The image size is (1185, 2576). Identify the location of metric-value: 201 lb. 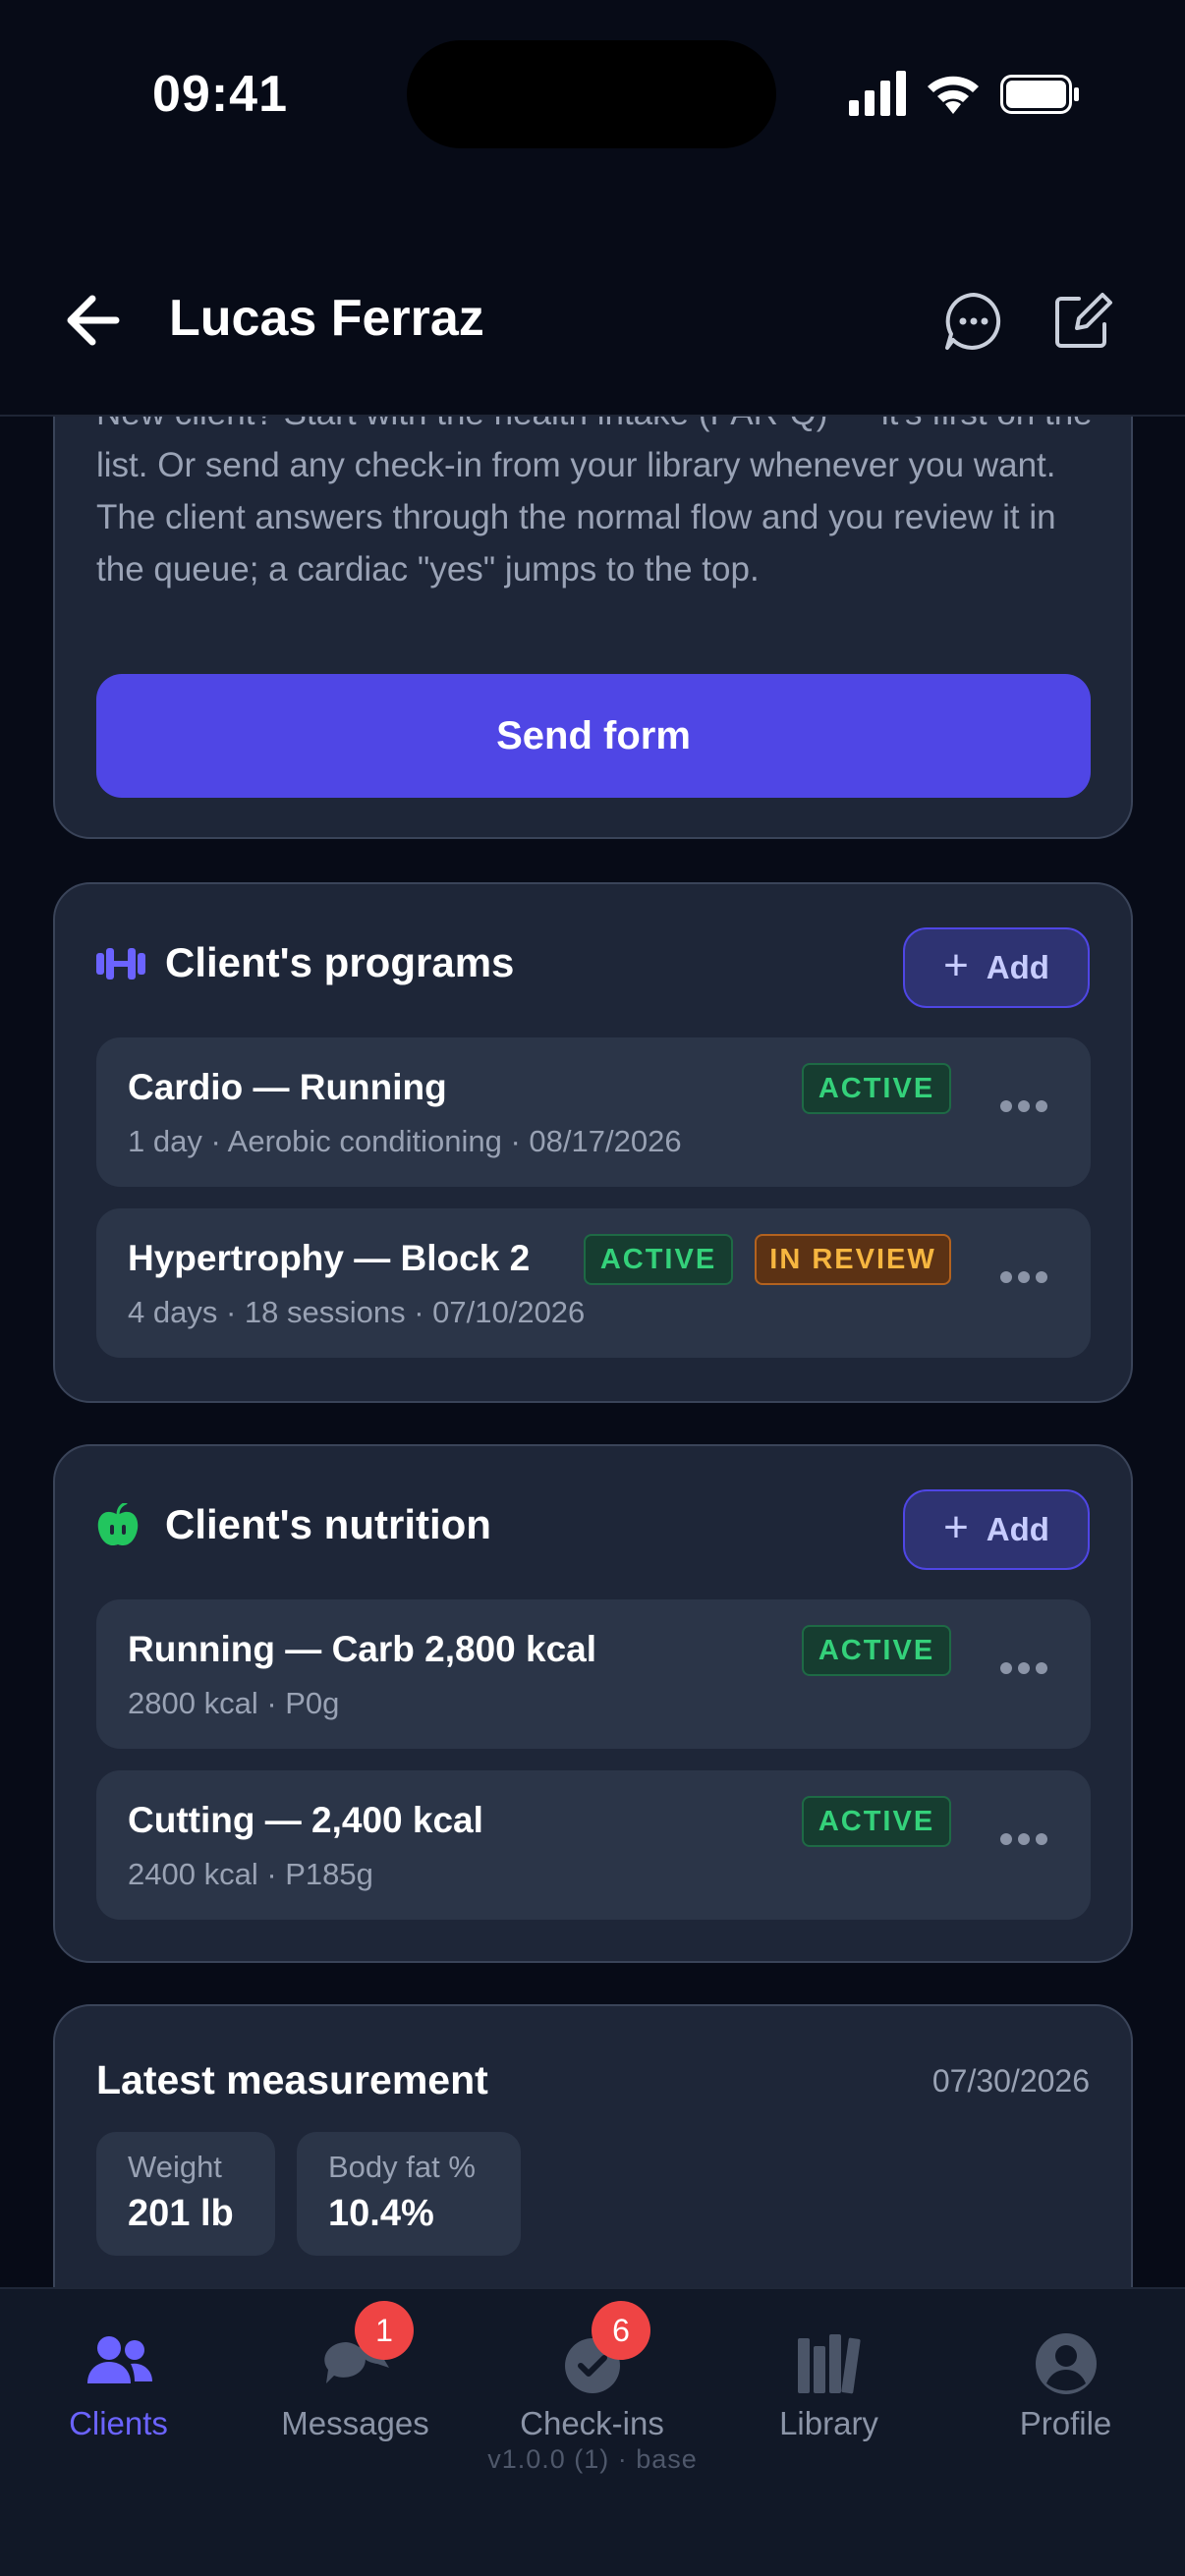
(181, 2213).